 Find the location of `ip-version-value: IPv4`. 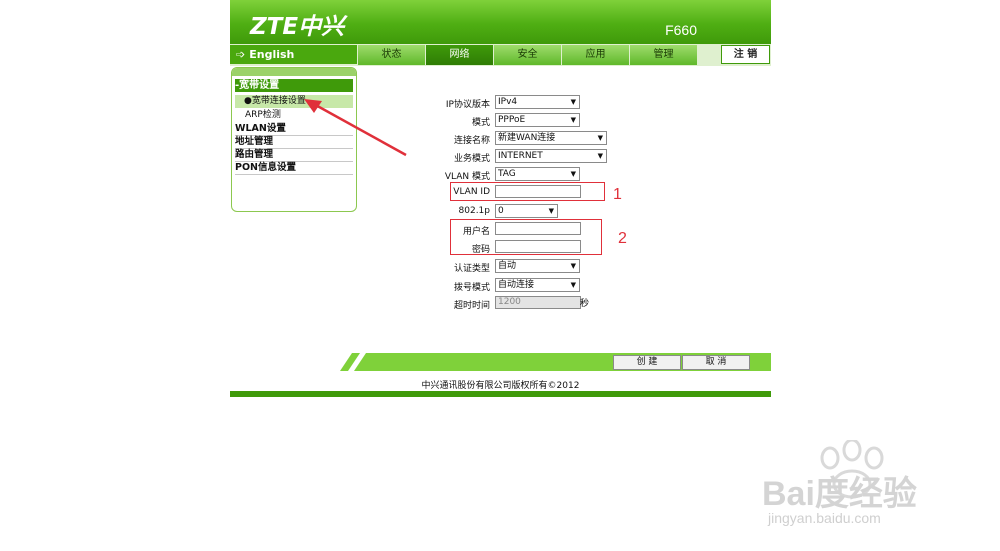

ip-version-value: IPv4 is located at coordinates (508, 102).